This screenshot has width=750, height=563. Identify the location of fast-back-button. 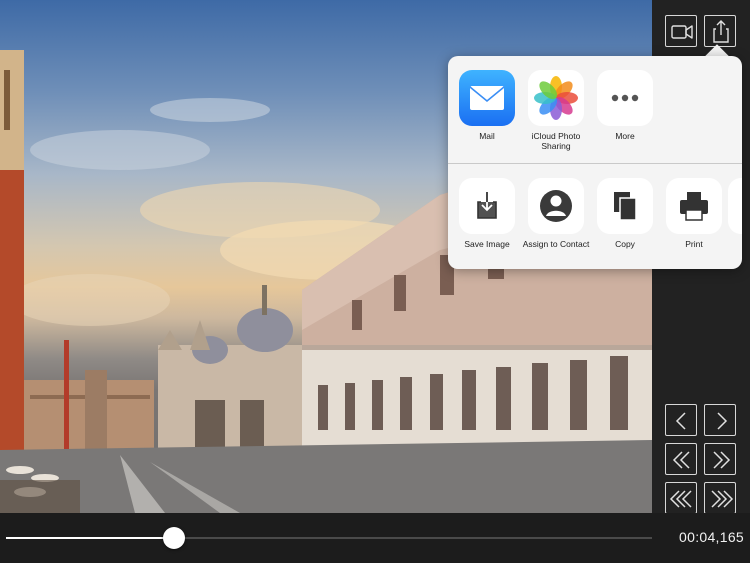
(681, 459).